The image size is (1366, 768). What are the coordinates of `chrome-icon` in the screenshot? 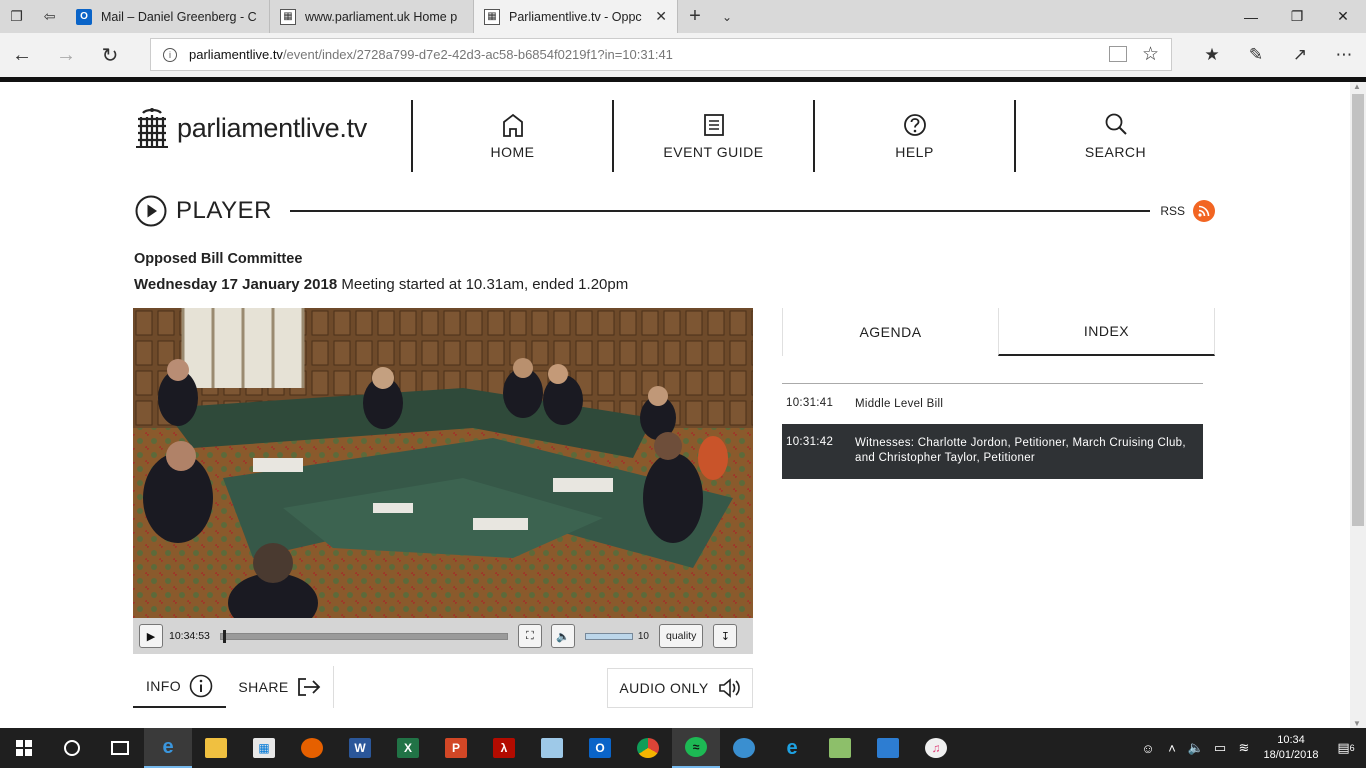 It's located at (648, 748).